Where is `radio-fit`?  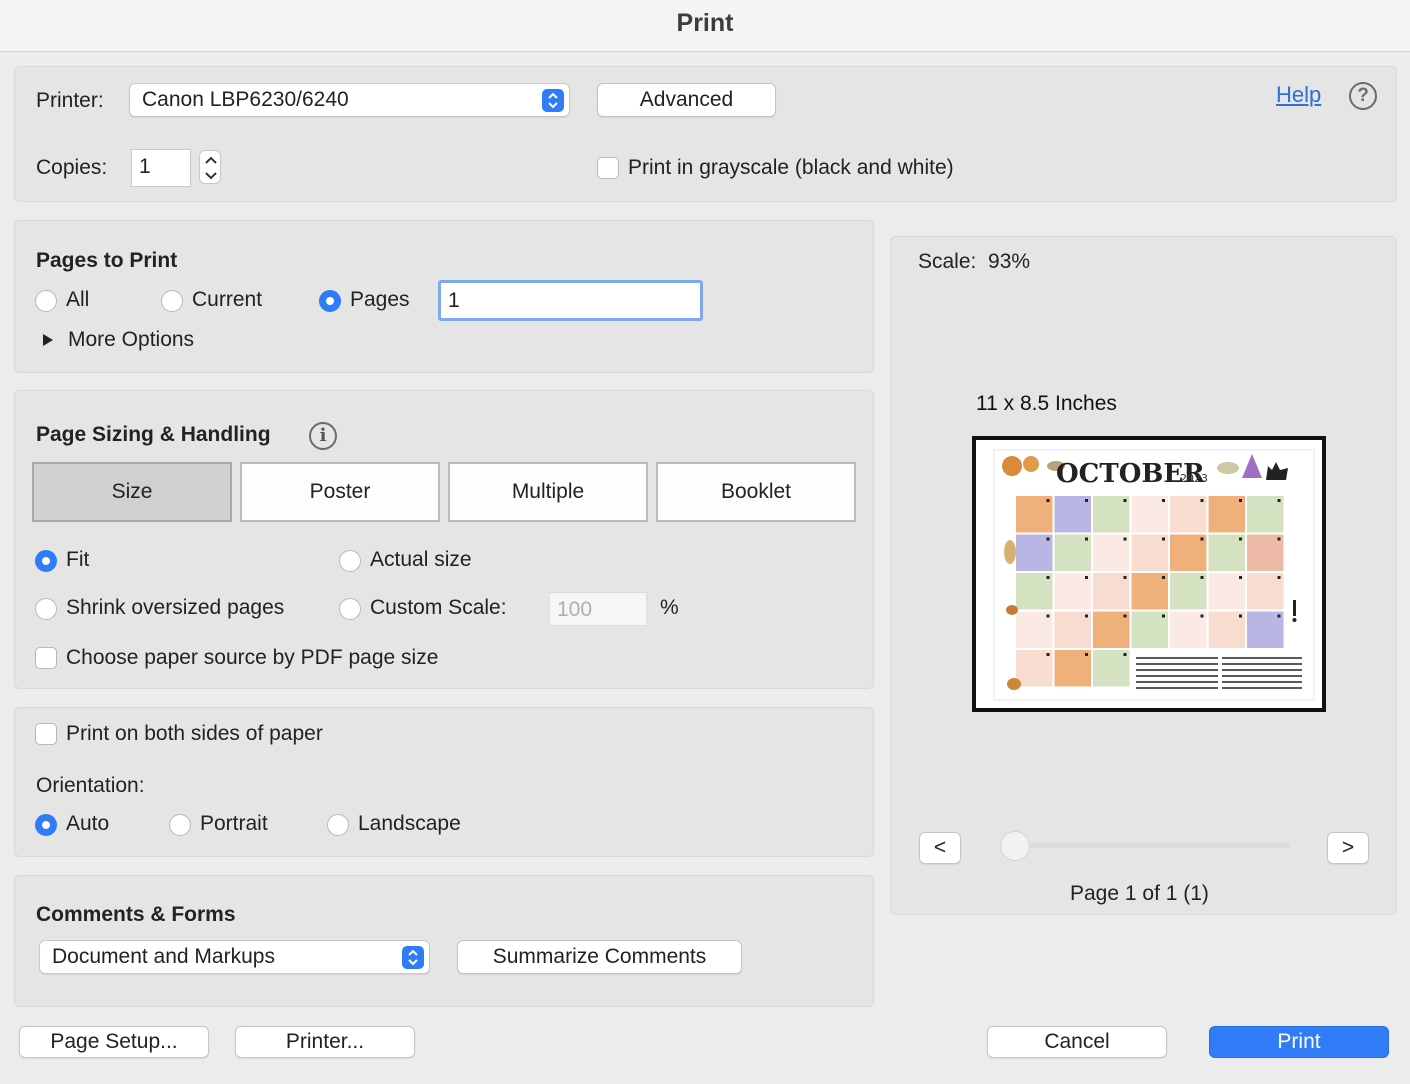 radio-fit is located at coordinates (46, 561).